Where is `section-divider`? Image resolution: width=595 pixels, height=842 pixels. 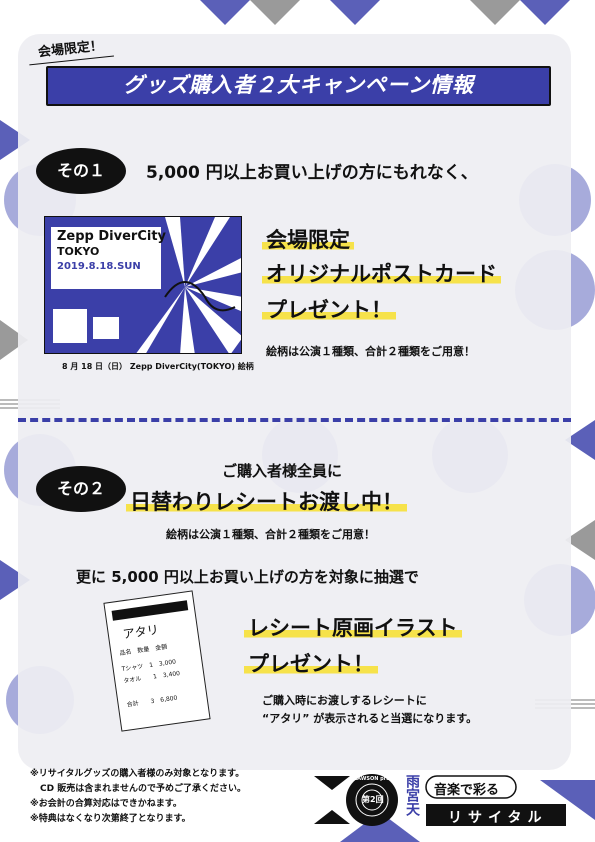 section-divider is located at coordinates (294, 420).